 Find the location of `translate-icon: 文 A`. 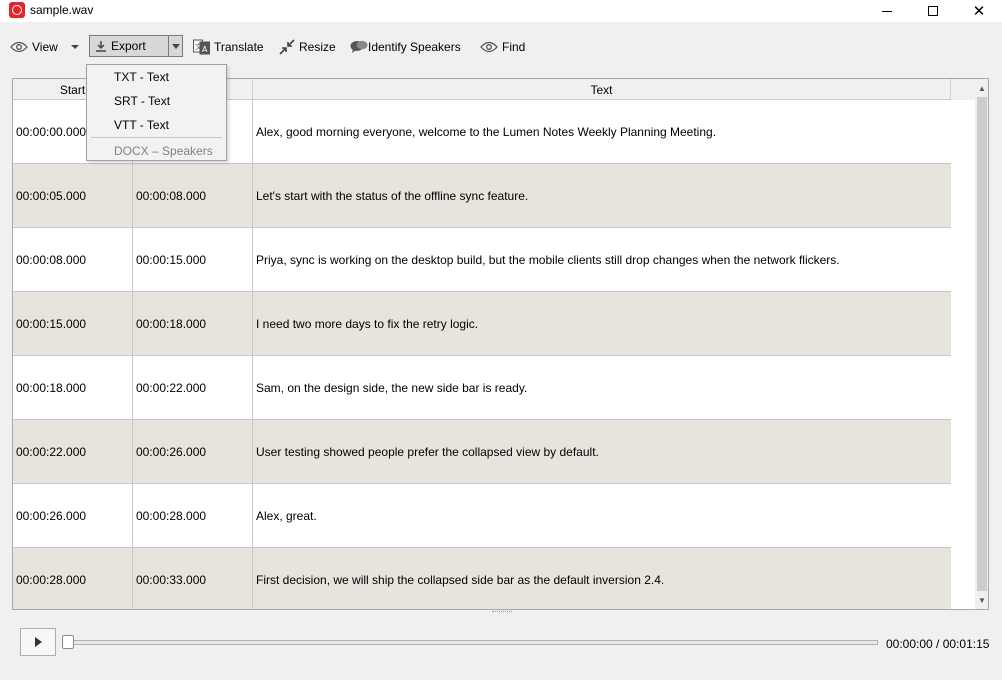

translate-icon: 文 A is located at coordinates (201, 47).